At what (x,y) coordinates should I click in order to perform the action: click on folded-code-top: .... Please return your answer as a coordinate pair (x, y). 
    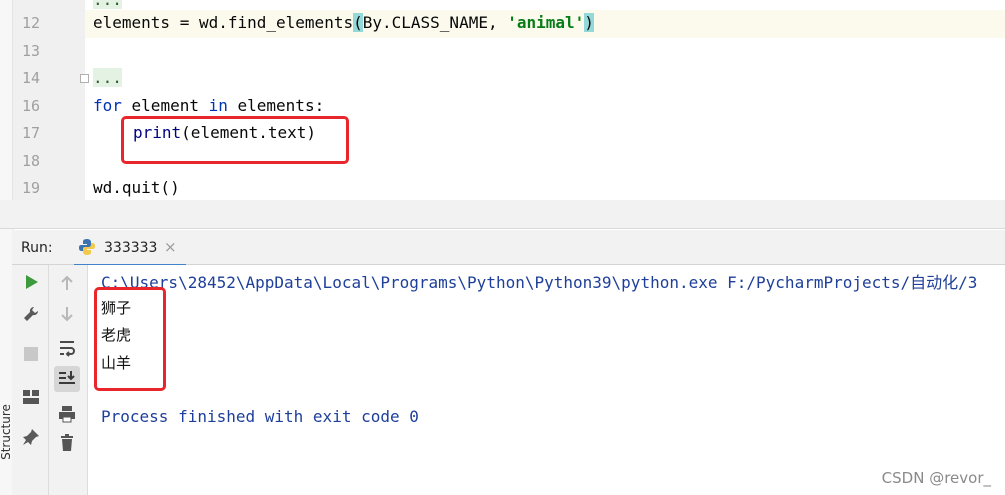
    Looking at the image, I should click on (107, 4).